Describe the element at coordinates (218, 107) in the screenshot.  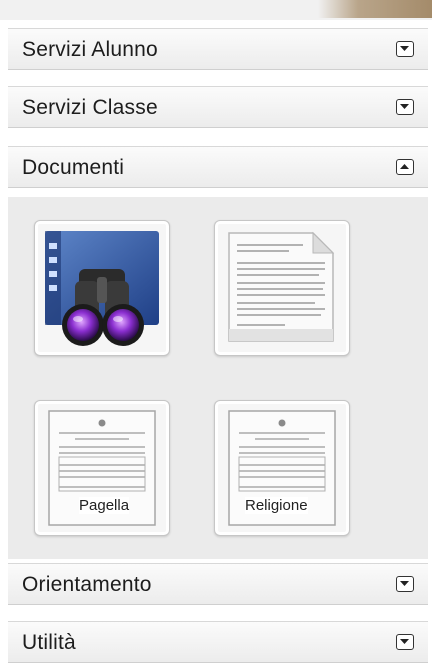
I see `section-header-servizi-classe: Servizi Classe` at that location.